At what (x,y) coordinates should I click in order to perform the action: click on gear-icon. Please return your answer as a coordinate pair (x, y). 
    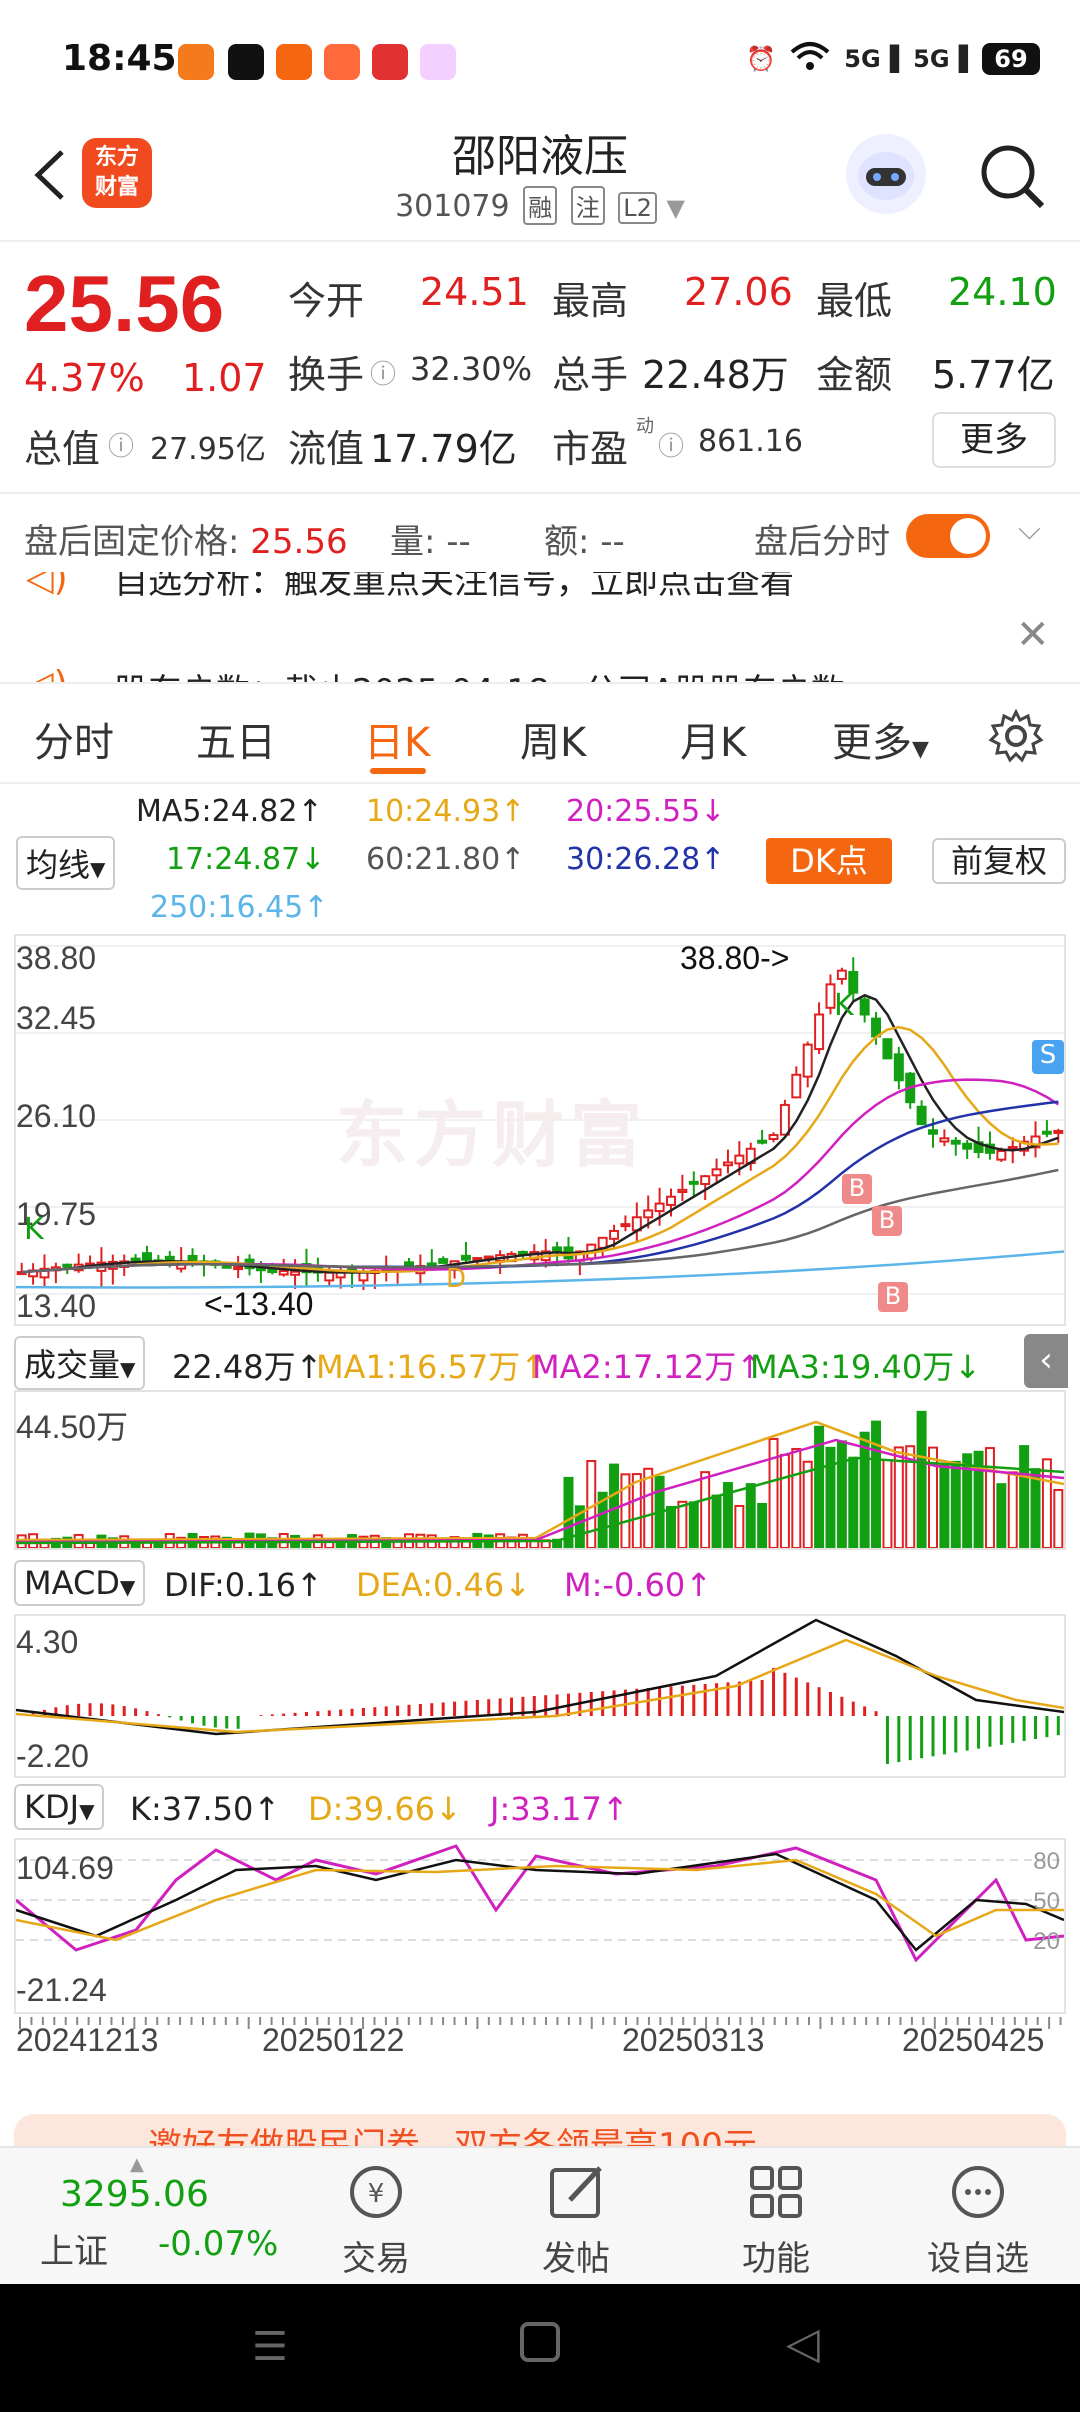
    Looking at the image, I should click on (1016, 736).